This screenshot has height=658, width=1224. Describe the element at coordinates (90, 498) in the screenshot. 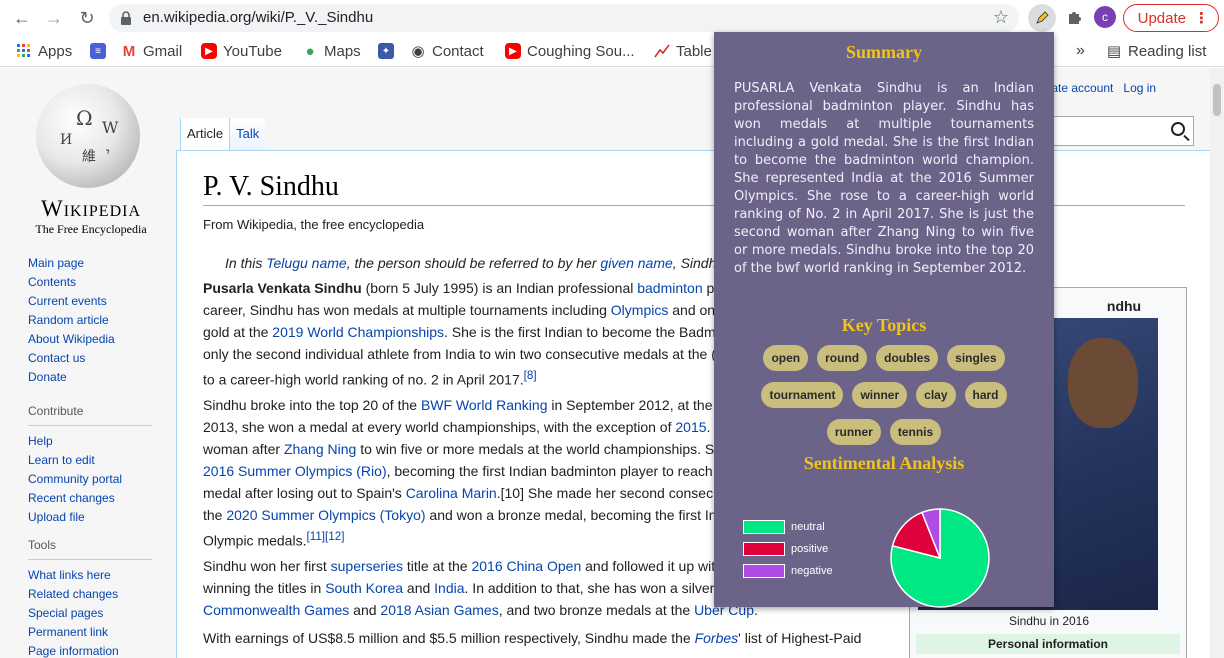

I see `sidebar-item-recent-changes: Recent changes` at that location.